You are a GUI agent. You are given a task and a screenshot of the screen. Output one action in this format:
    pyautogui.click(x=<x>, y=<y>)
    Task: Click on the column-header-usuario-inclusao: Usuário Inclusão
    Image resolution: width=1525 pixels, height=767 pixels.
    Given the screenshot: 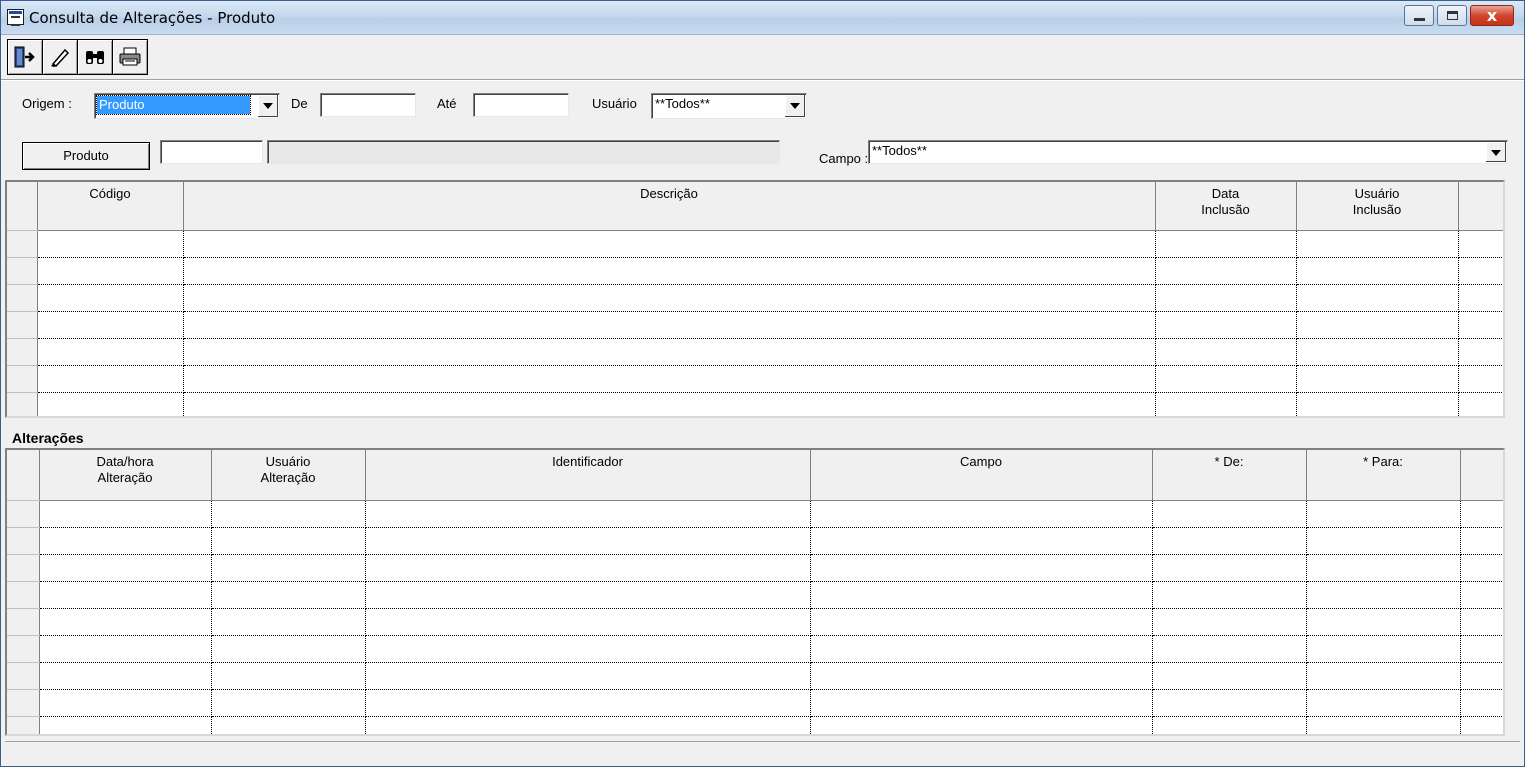 What is the action you would take?
    pyautogui.click(x=1377, y=206)
    